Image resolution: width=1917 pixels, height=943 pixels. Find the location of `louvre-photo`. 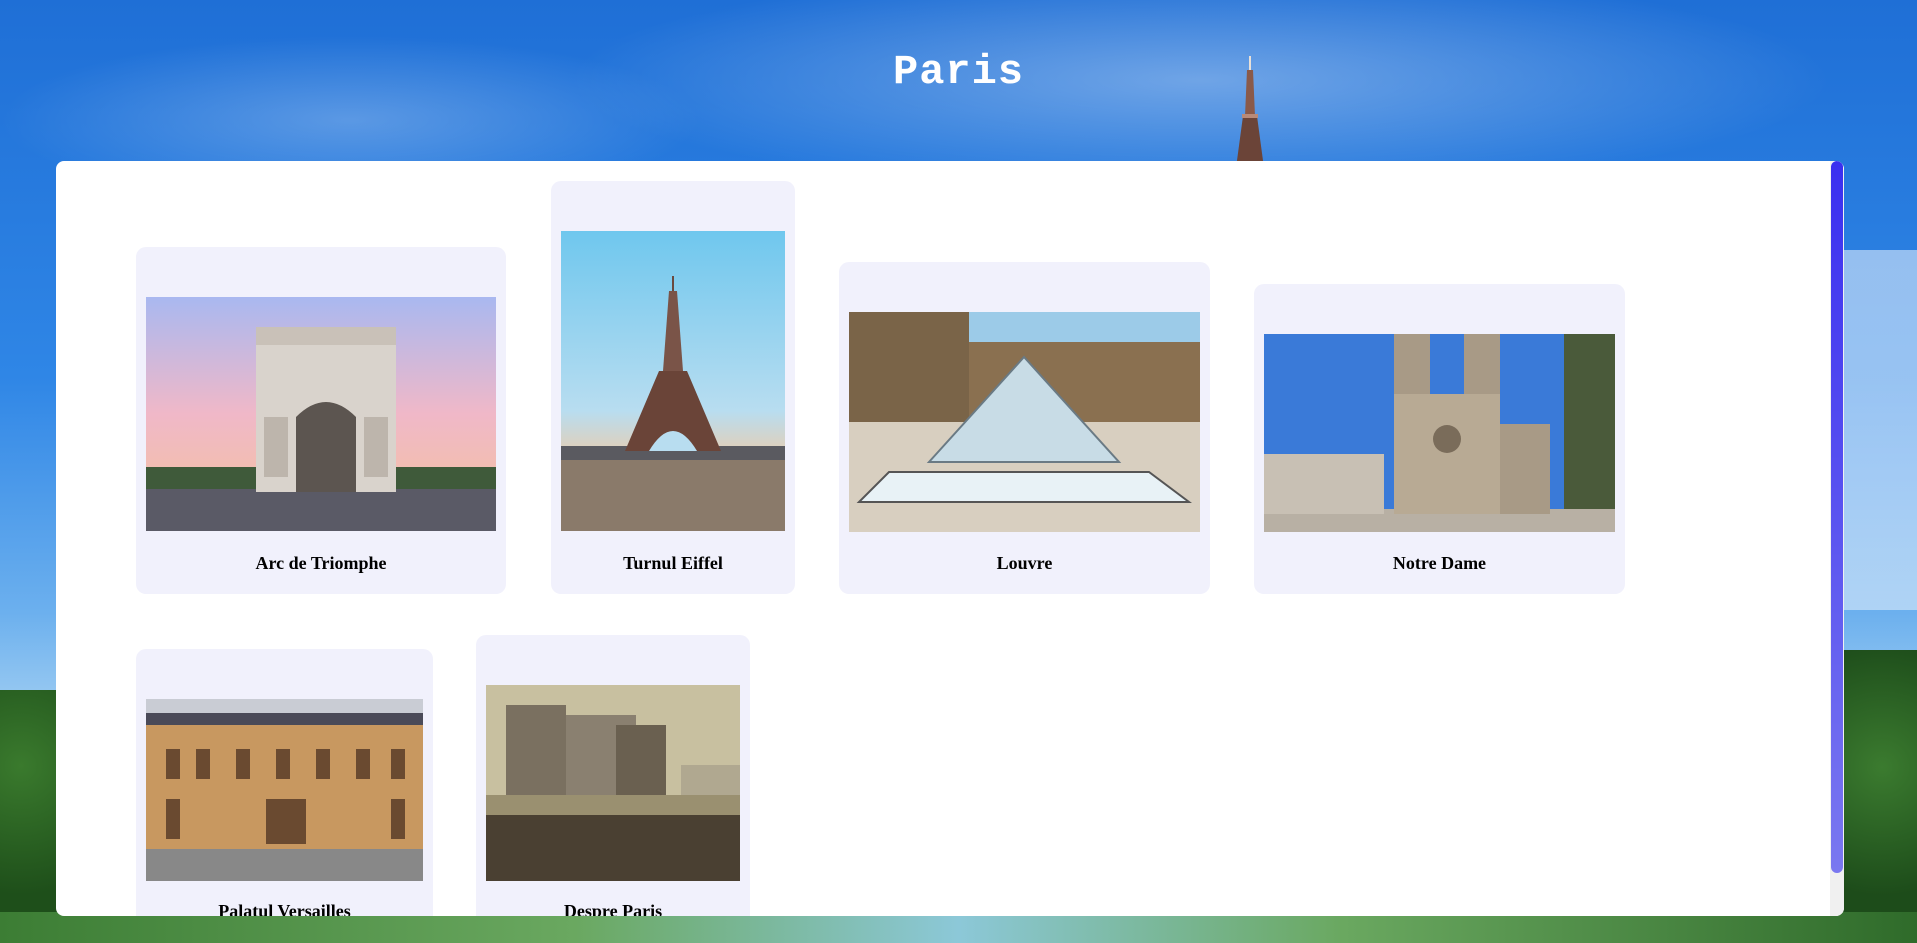

louvre-photo is located at coordinates (1024, 422).